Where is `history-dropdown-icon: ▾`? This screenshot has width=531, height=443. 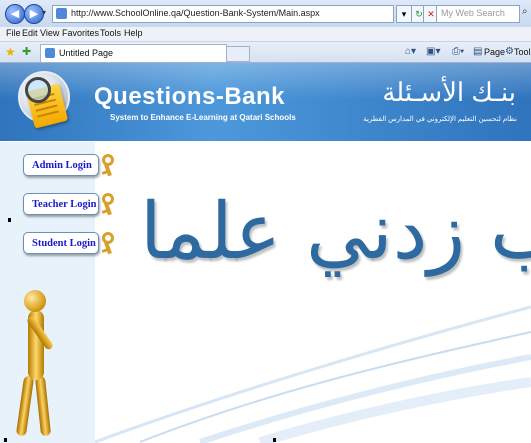 history-dropdown-icon: ▾ is located at coordinates (44, 12).